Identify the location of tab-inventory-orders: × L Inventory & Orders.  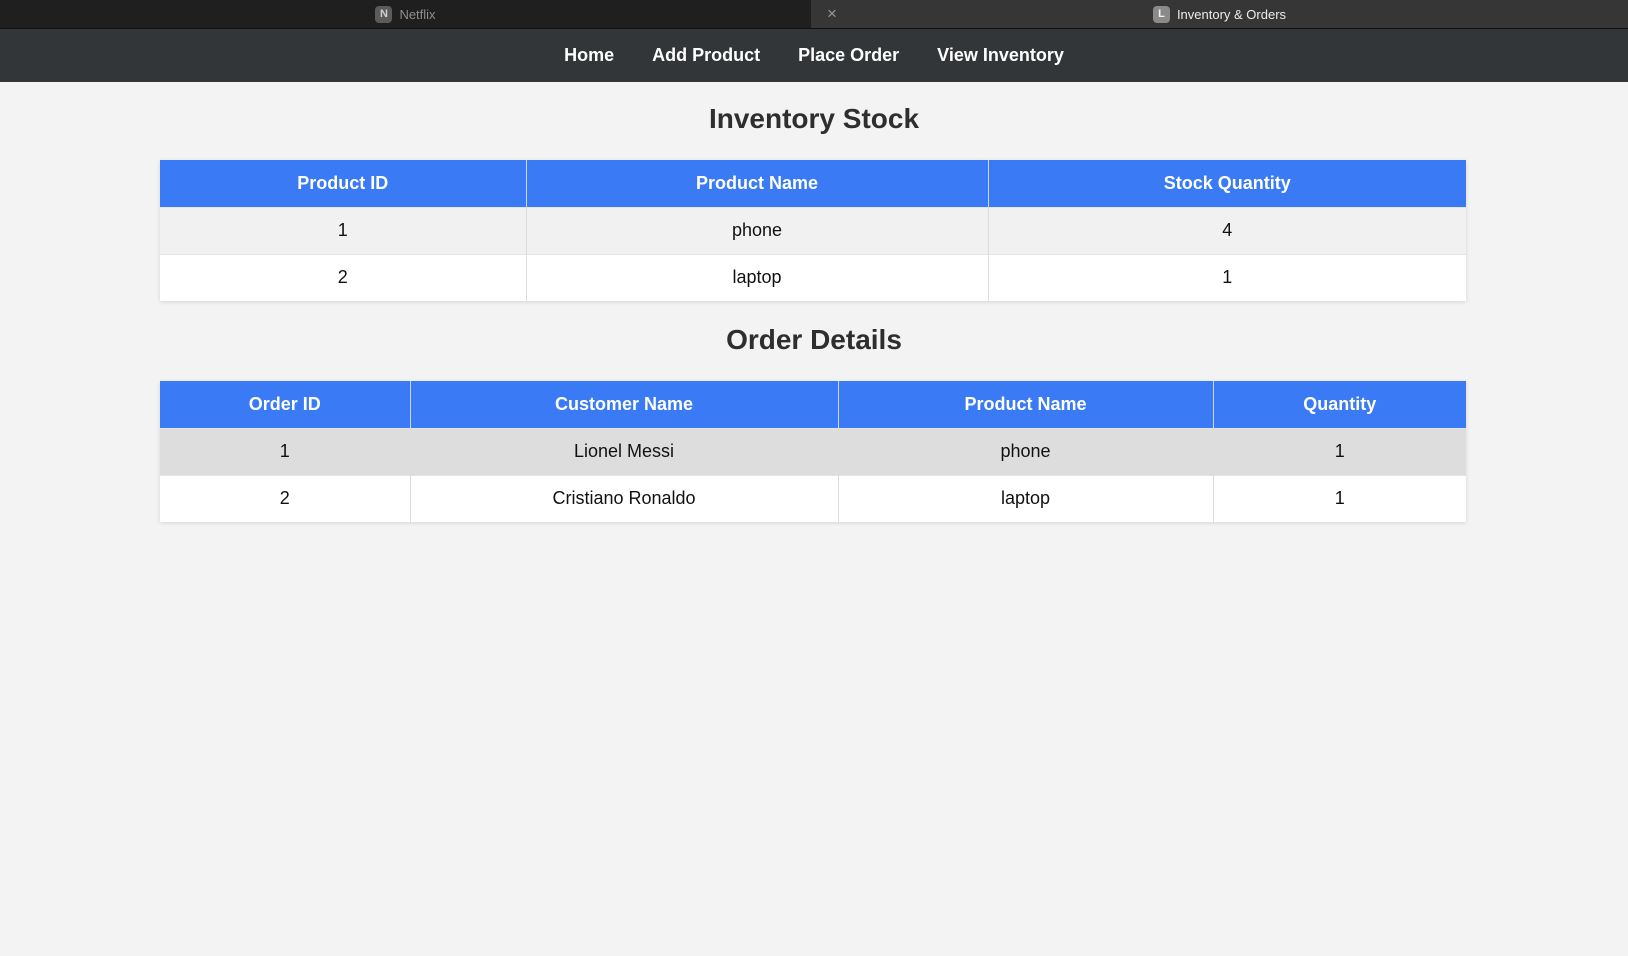
(1219, 14).